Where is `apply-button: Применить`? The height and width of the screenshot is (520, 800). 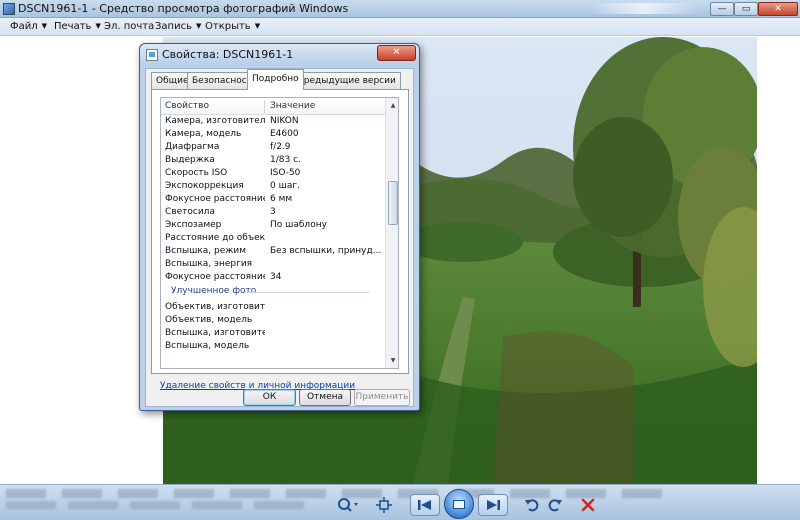
apply-button: Применить is located at coordinates (382, 397).